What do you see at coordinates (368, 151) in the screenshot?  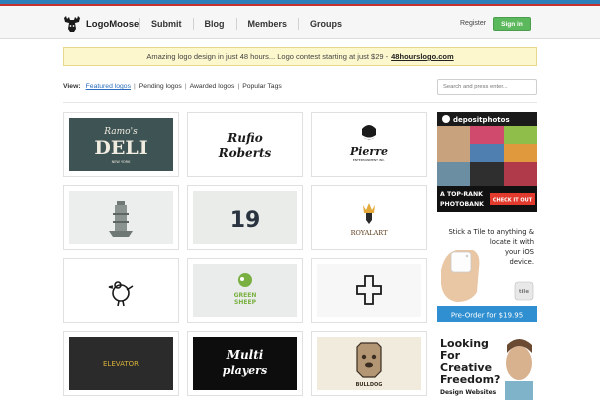 I see `logo-text-line1: Pierre` at bounding box center [368, 151].